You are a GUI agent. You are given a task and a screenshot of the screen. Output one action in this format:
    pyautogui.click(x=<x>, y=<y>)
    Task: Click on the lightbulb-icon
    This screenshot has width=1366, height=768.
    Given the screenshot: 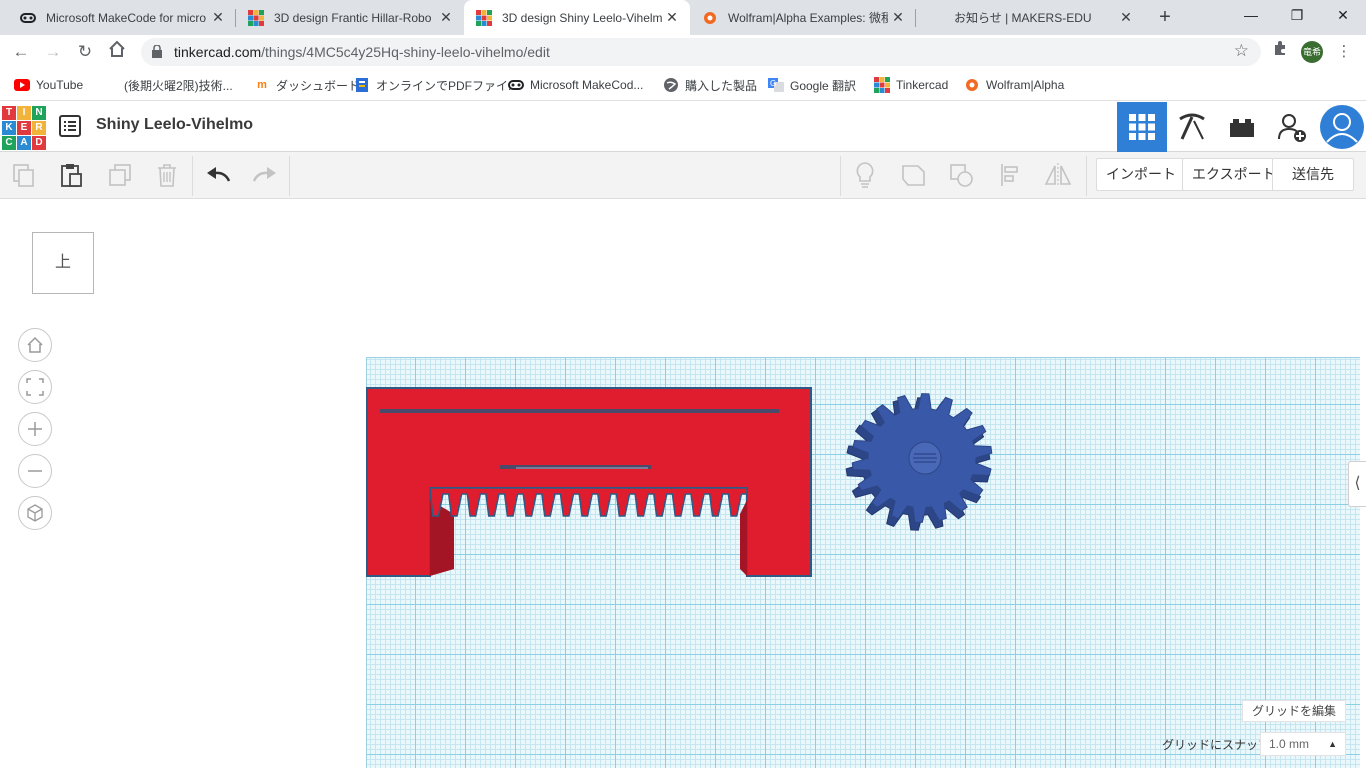 What is the action you would take?
    pyautogui.click(x=865, y=175)
    